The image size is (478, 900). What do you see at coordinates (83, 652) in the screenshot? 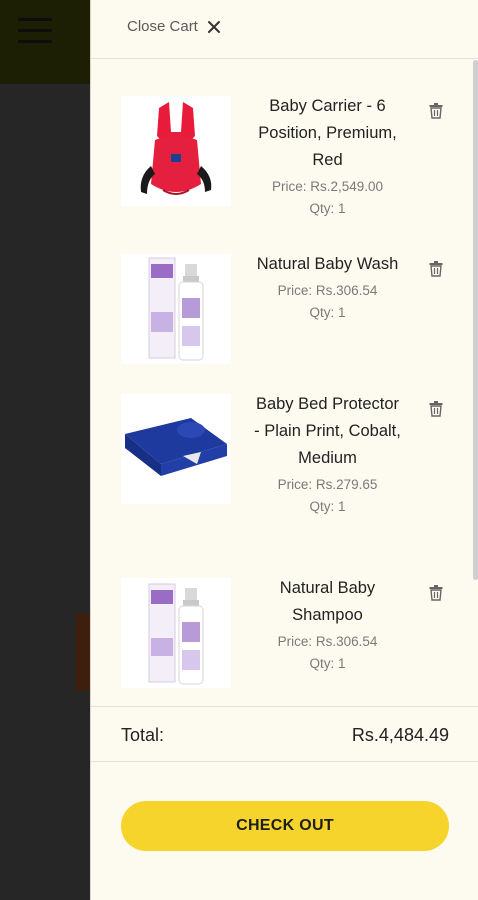
I see `page-banner-edge` at bounding box center [83, 652].